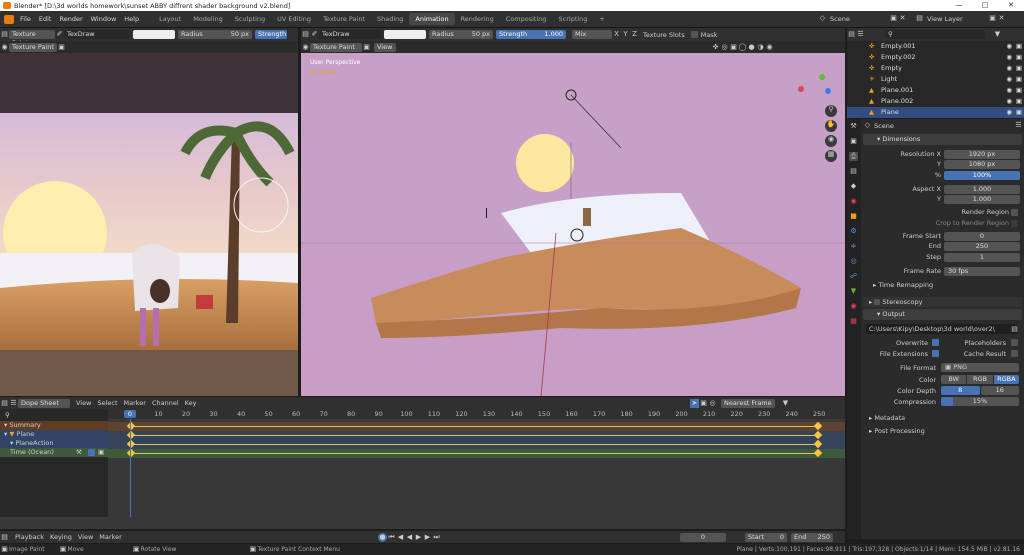  I want to click on shading-material-icon: ◑, so click(760, 47).